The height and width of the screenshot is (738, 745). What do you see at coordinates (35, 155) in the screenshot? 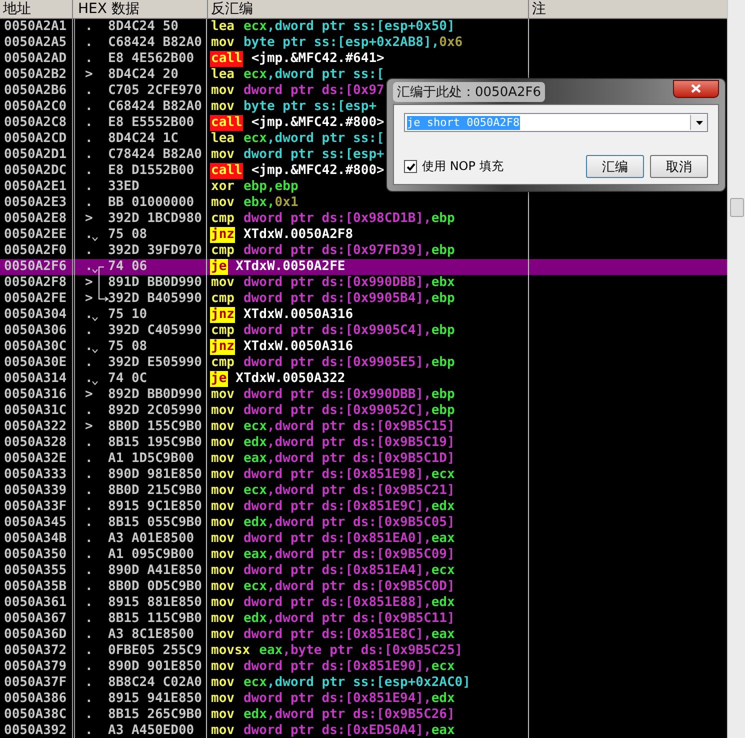
I see `address-cell-text: 0050A2D1` at bounding box center [35, 155].